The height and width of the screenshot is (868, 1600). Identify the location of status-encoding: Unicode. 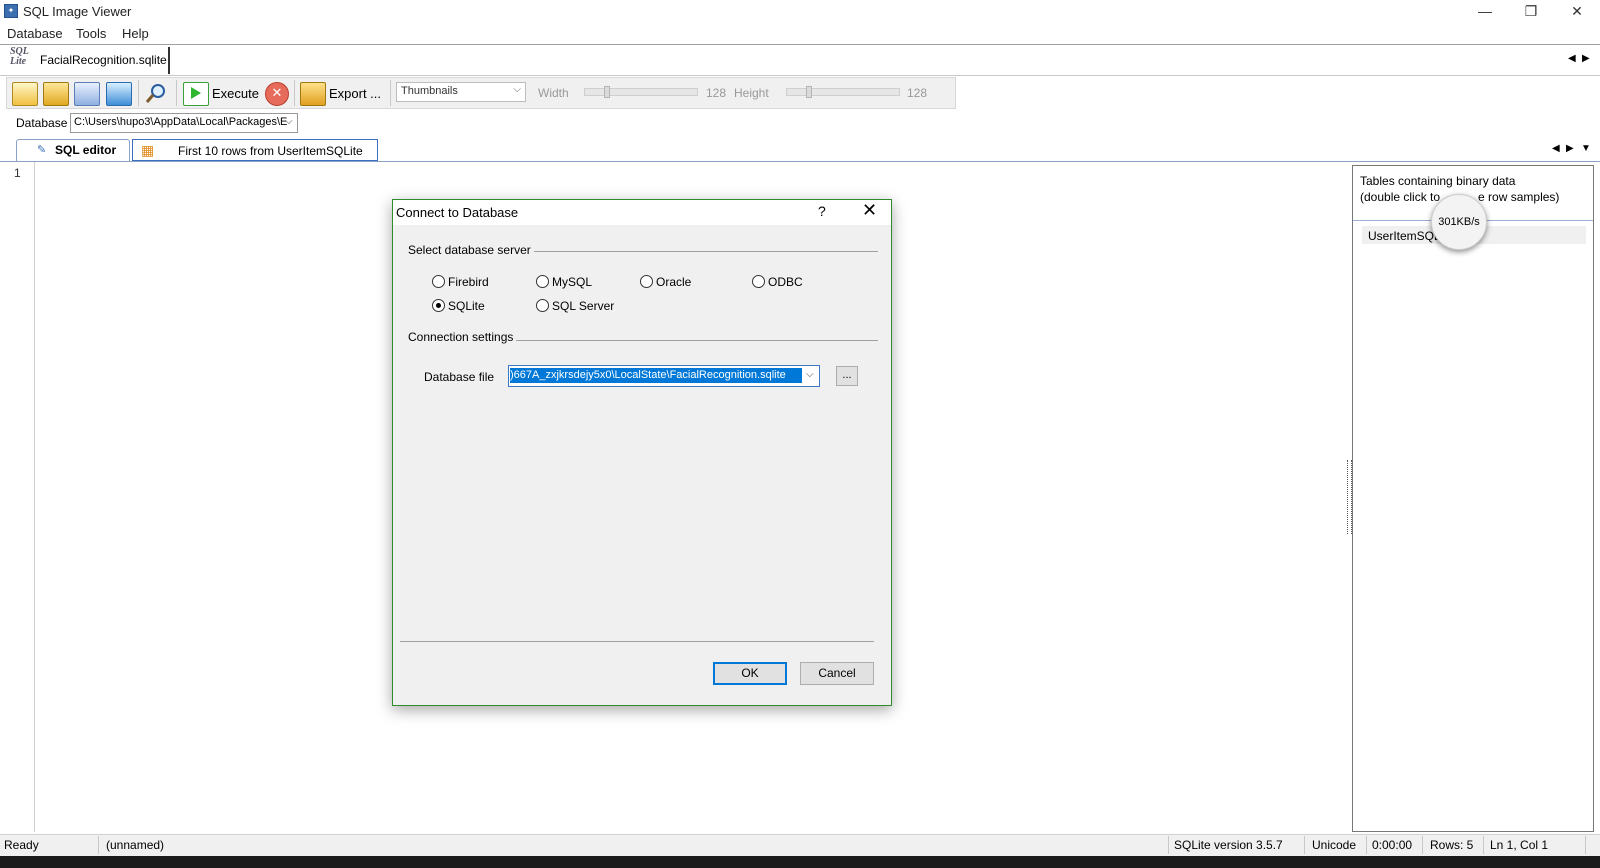
(1334, 845).